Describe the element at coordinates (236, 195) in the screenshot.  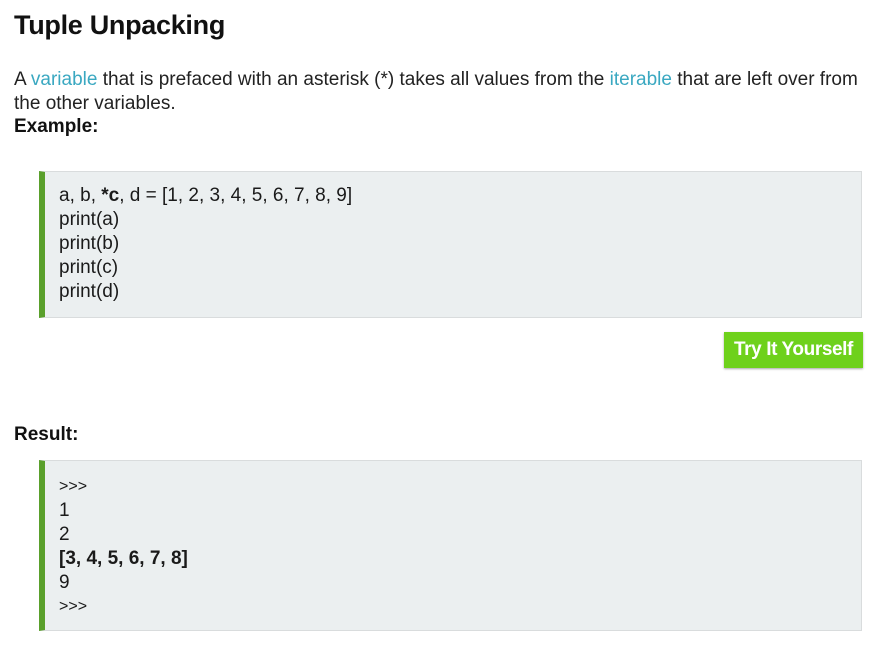
I see `code-line-1-b: , d = [1, 2, 3, 4, 5, 6, 7, 8, 9]` at that location.